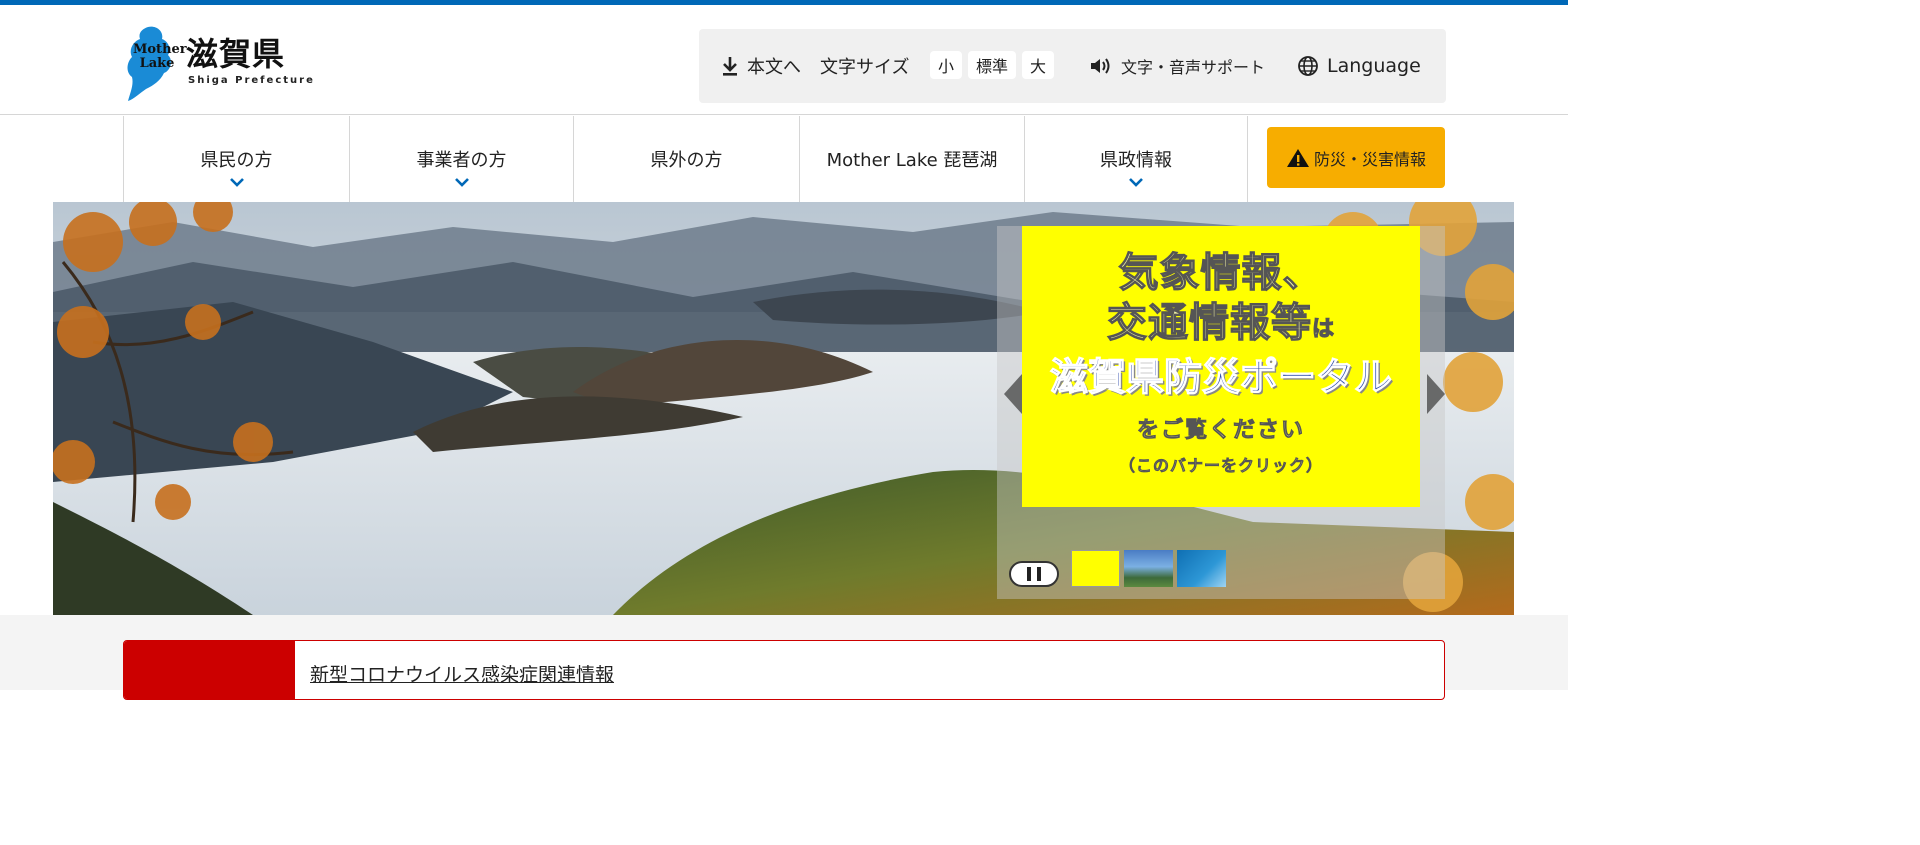 This screenshot has width=1920, height=845. Describe the element at coordinates (1323, 329) in the screenshot. I see `banner-line-traffic-suffix: は` at that location.